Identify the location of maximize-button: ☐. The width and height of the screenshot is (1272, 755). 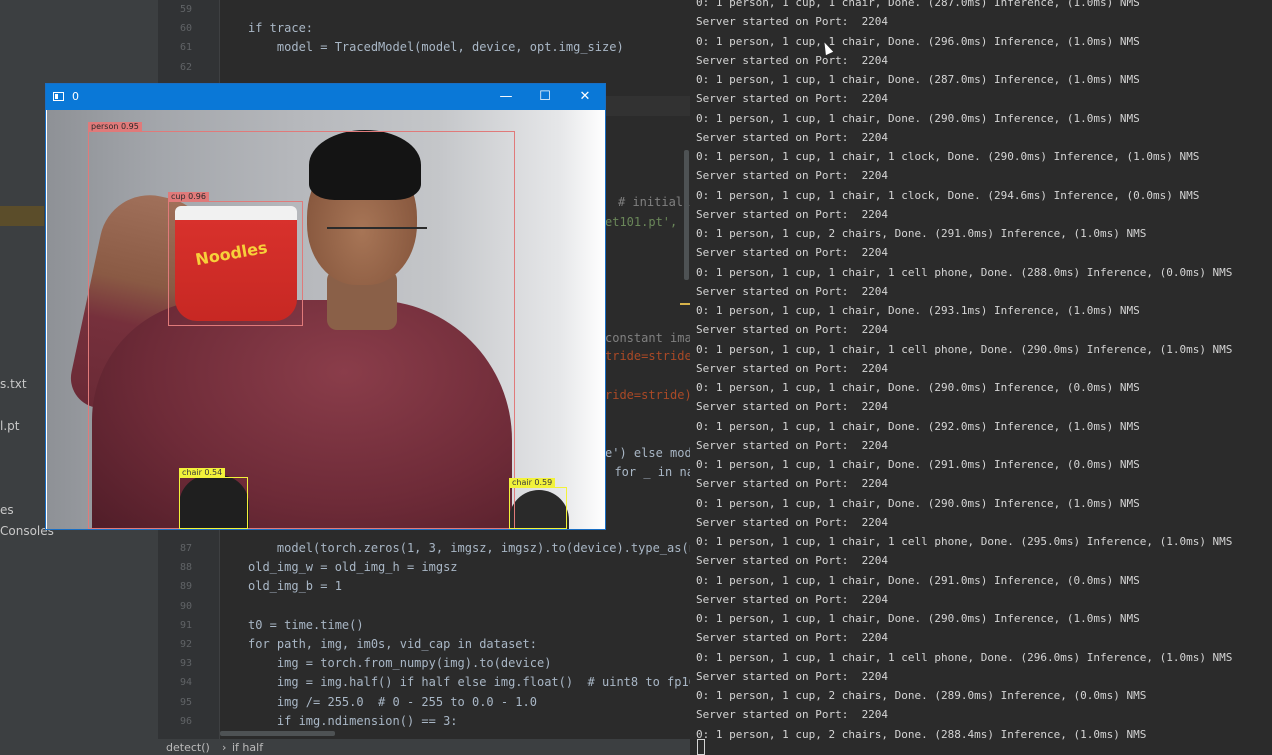
(545, 97).